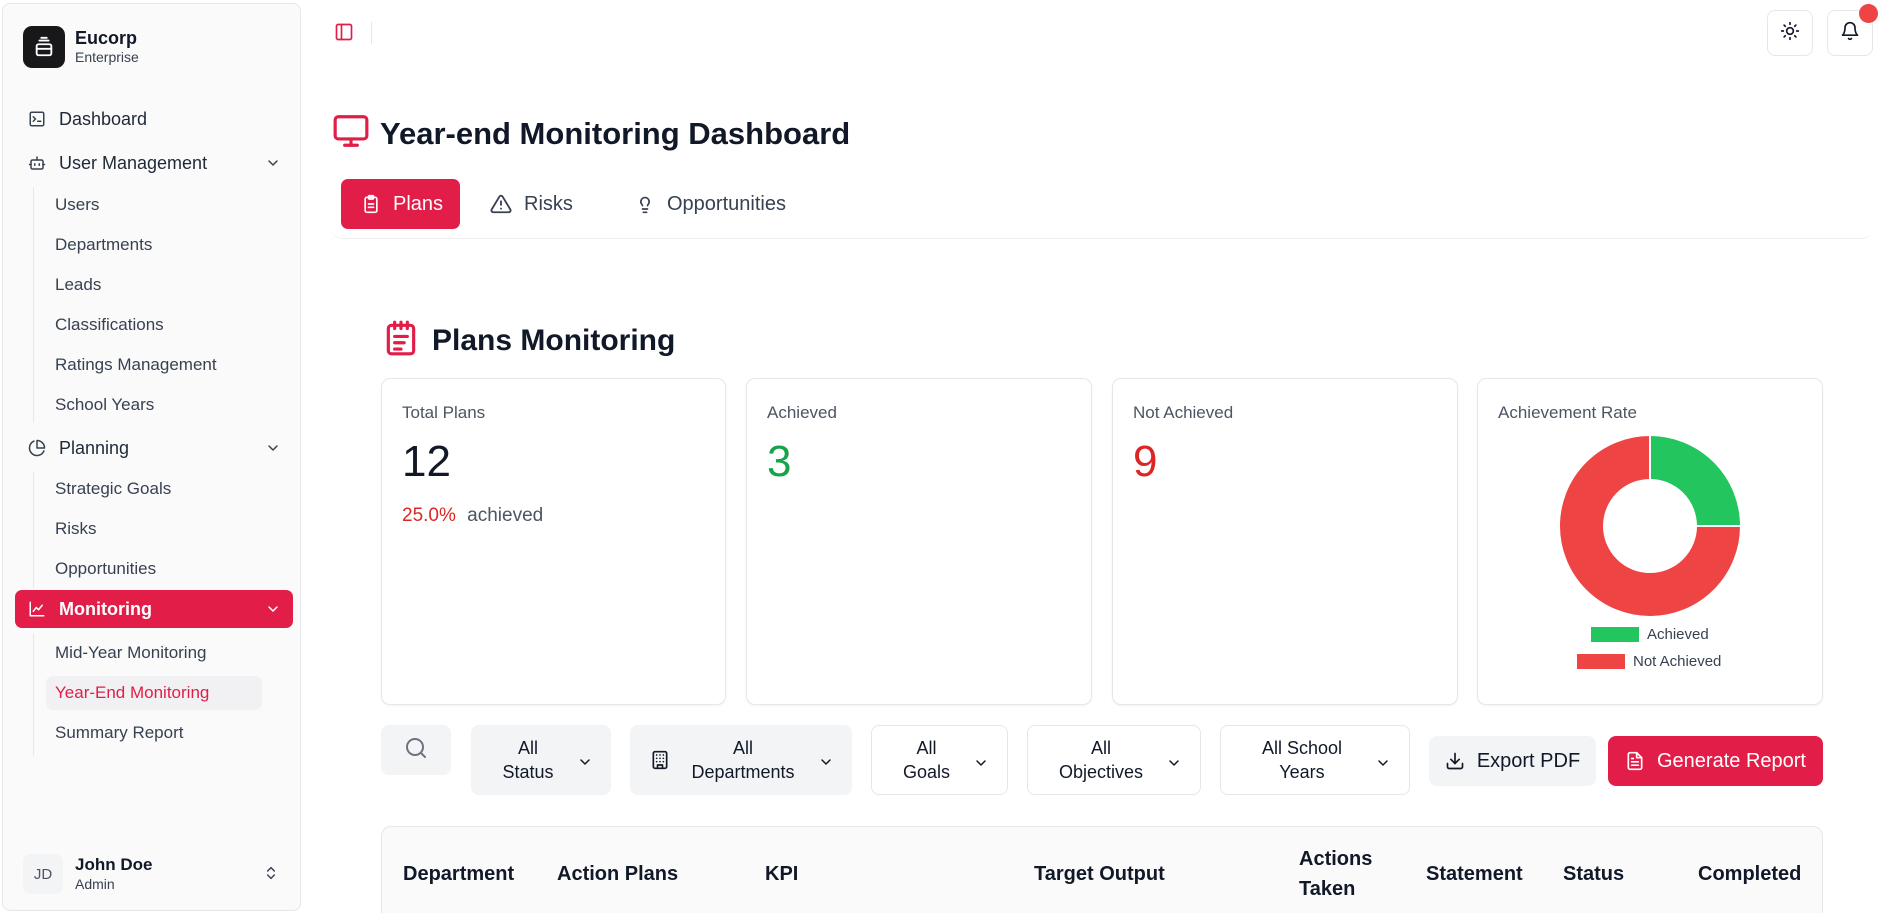 The image size is (1880, 913). Describe the element at coordinates (88, 285) in the screenshot. I see `sidebar-item-leads: Leads` at that location.